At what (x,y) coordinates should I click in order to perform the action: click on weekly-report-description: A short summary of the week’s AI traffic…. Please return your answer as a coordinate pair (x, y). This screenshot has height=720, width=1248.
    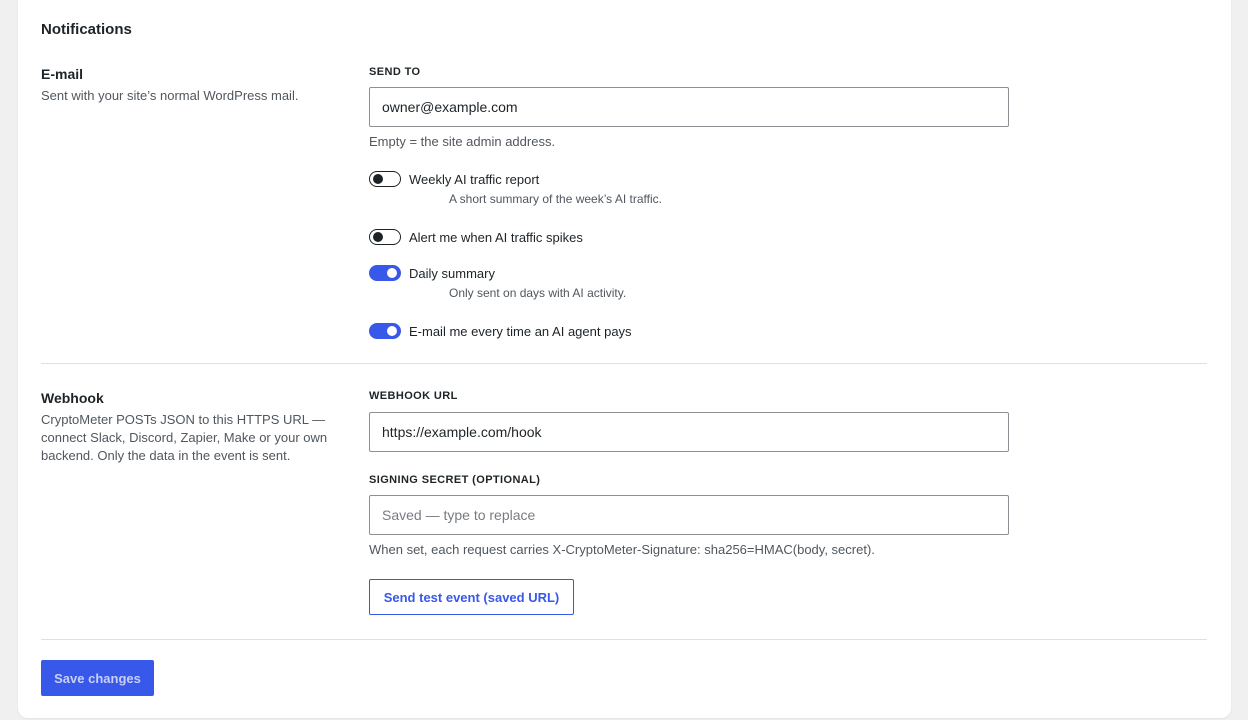
    Looking at the image, I should click on (555, 199).